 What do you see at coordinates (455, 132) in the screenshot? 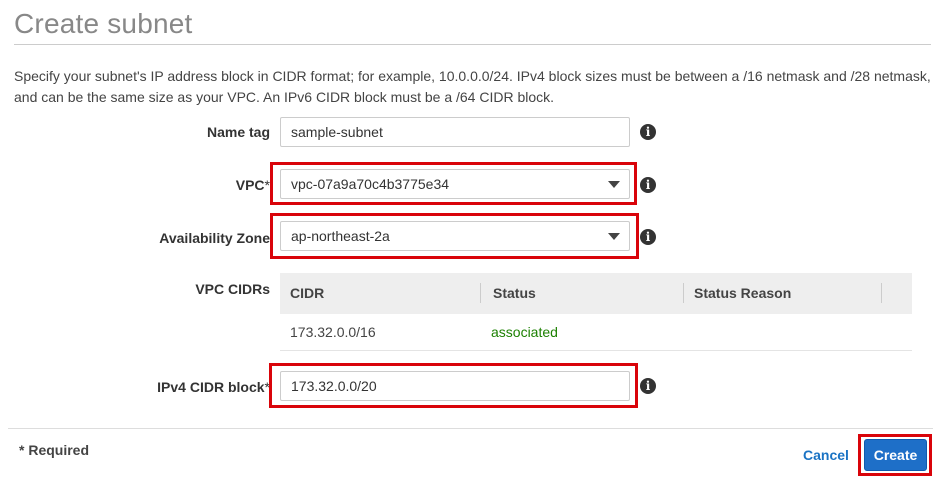
I see `name-tag-input` at bounding box center [455, 132].